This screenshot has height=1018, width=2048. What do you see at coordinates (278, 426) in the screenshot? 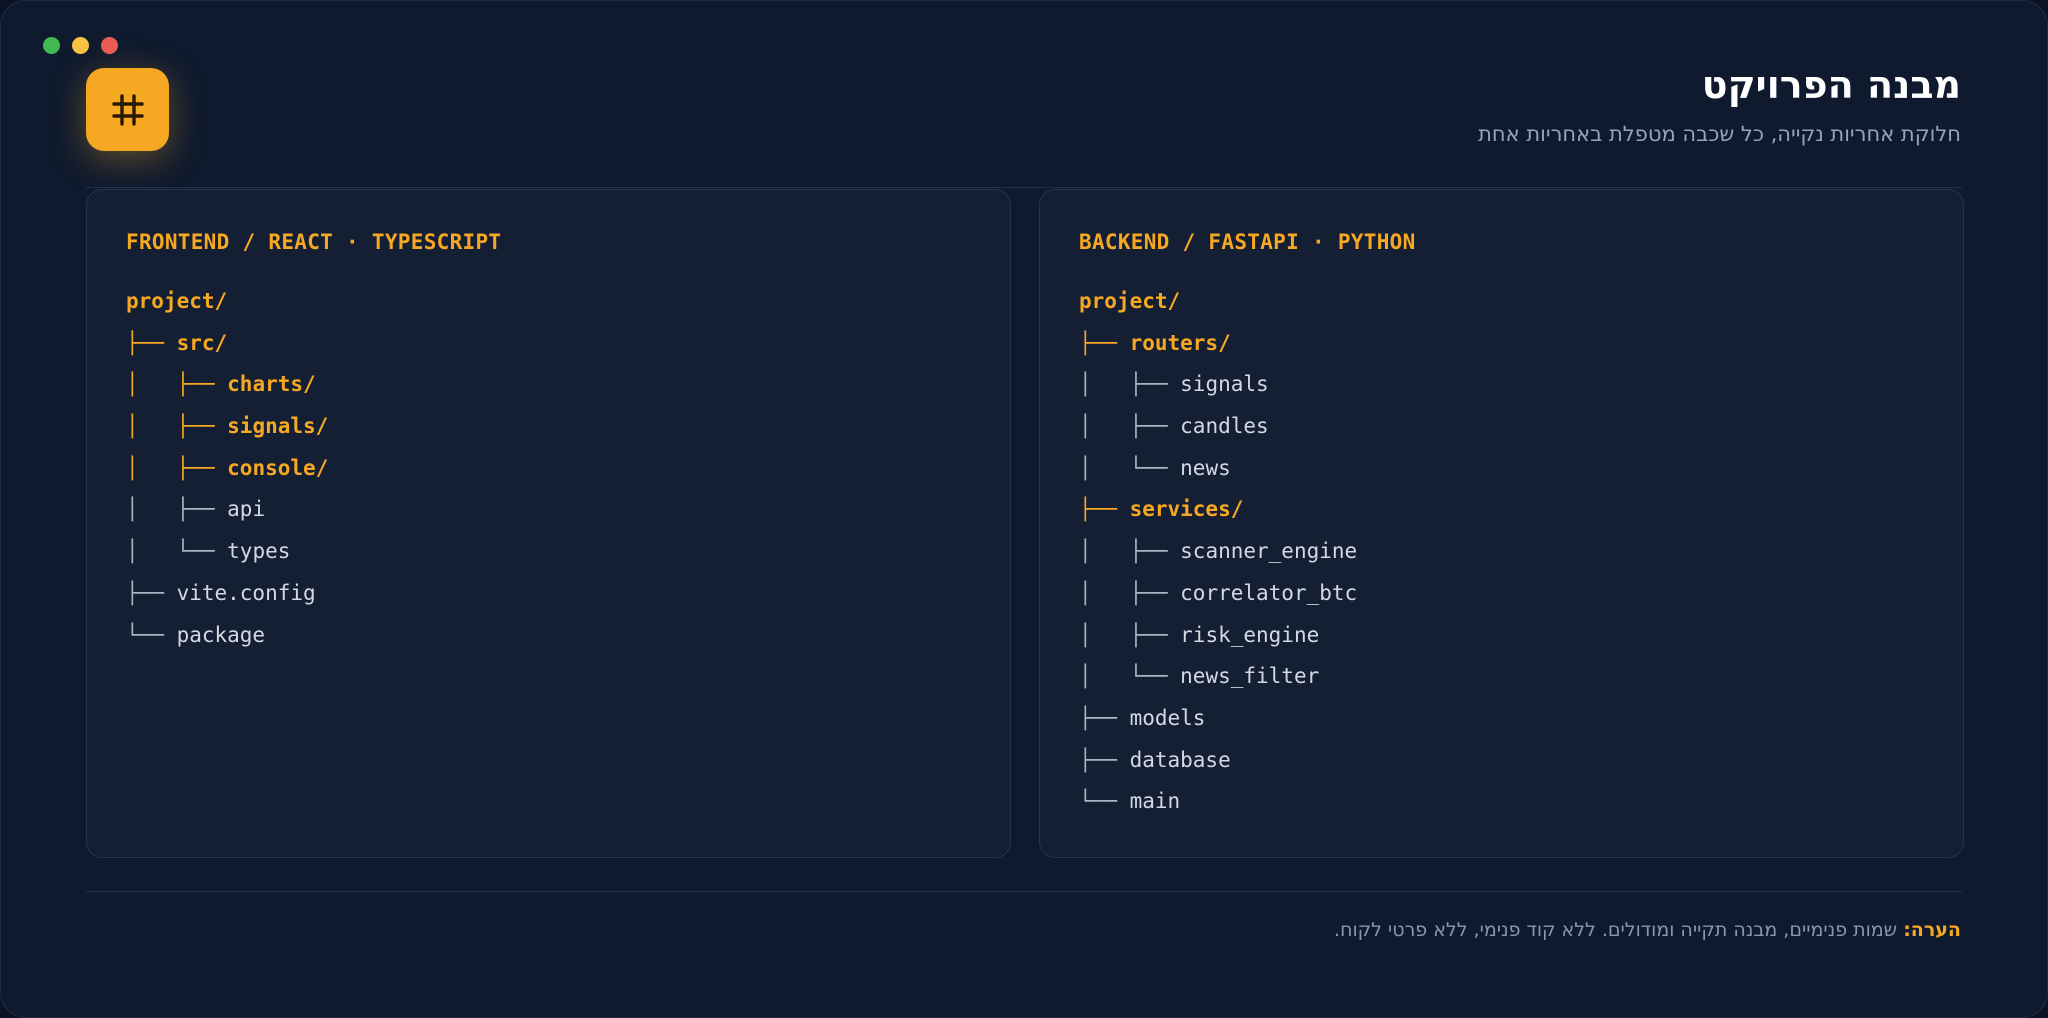
I see `tree-item-name: signals/` at bounding box center [278, 426].